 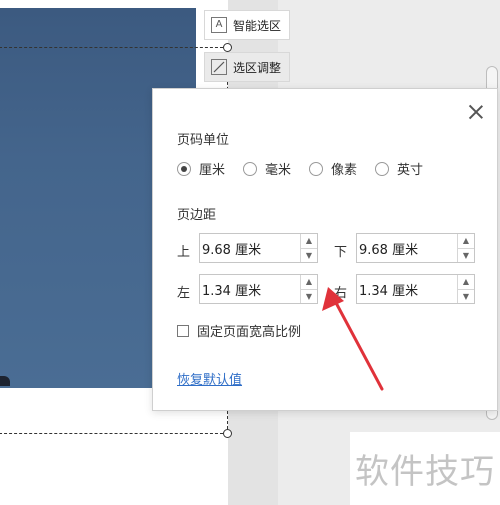 What do you see at coordinates (212, 170) in the screenshot?
I see `unit-label-cm: 厘米` at bounding box center [212, 170].